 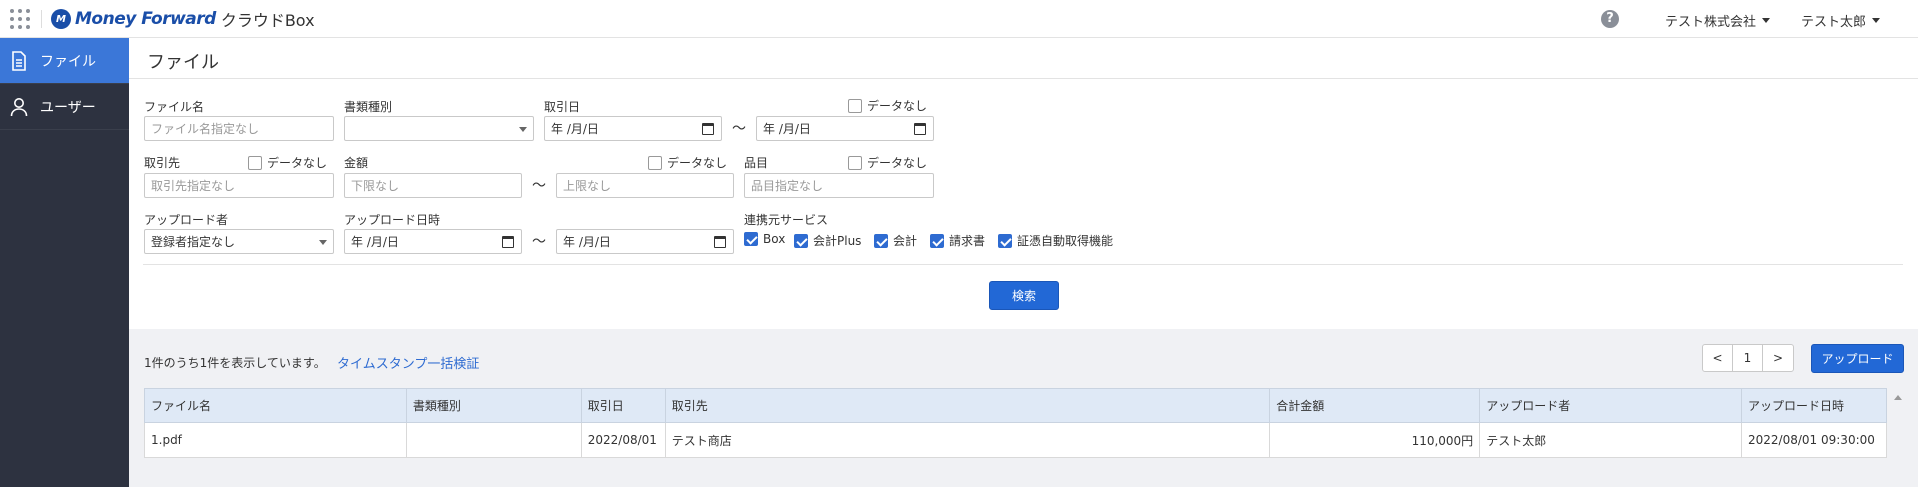 I want to click on cell-amount: 110,000円, so click(x=1375, y=440).